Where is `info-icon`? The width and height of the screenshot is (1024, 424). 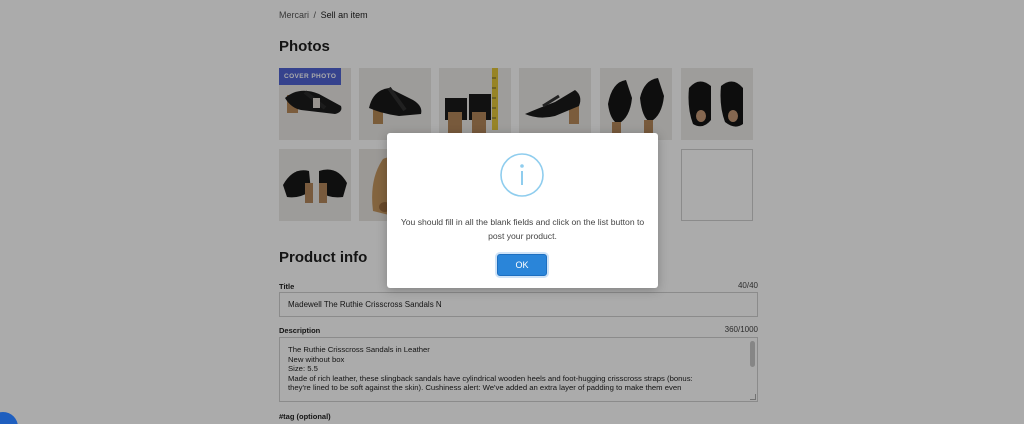 info-icon is located at coordinates (522, 175).